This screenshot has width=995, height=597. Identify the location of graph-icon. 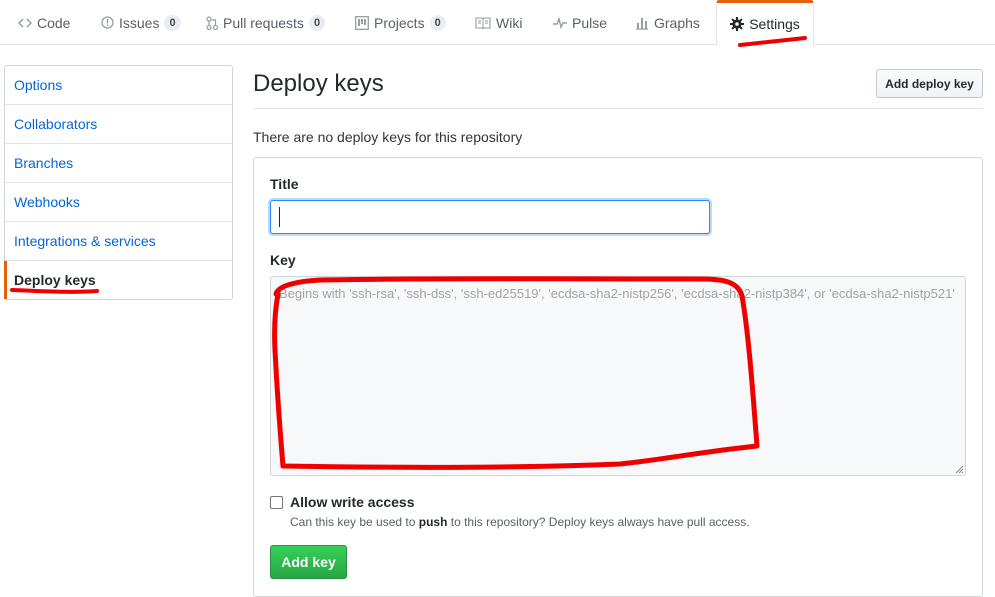
(642, 23).